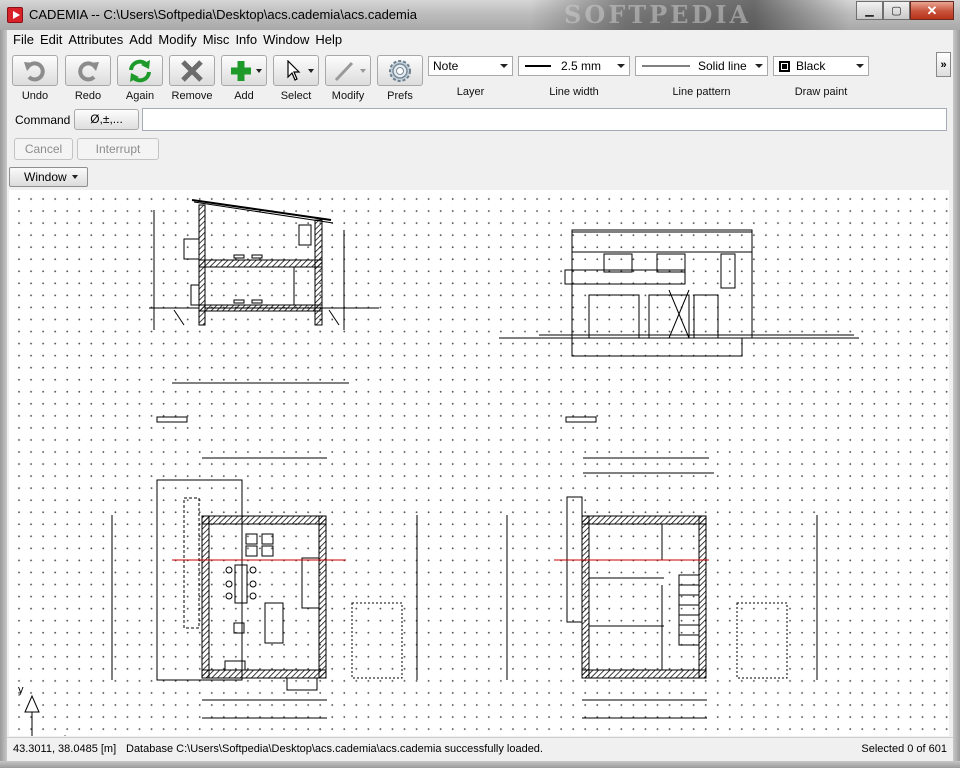 The width and height of the screenshot is (960, 768). Describe the element at coordinates (34, 70) in the screenshot. I see `undo-icon` at that location.